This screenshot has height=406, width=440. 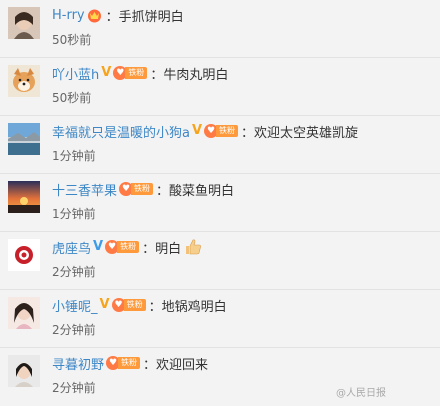 What do you see at coordinates (220, 87) in the screenshot?
I see `comment-item: 吖小蓝h V ♥ 铁粉 ： 牛肉丸明白 50秒前` at bounding box center [220, 87].